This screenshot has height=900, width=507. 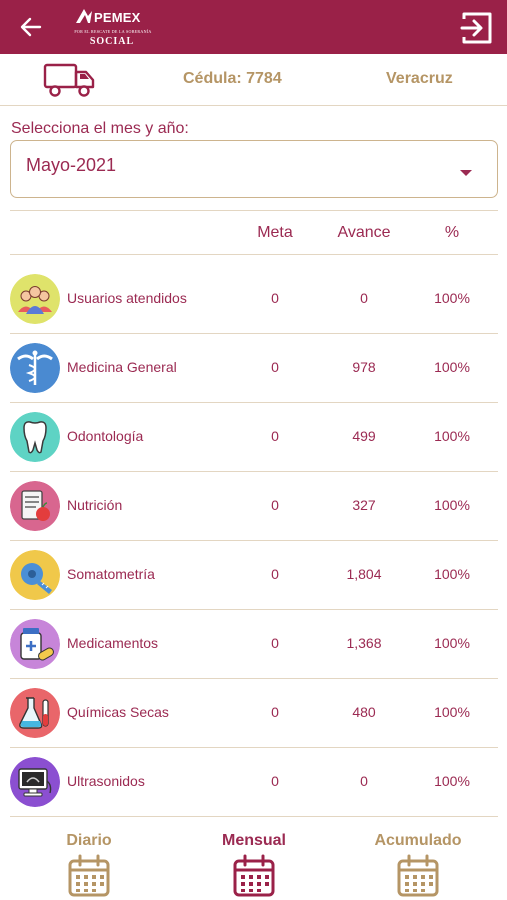 I want to click on column-header-percent: %, so click(x=452, y=232).